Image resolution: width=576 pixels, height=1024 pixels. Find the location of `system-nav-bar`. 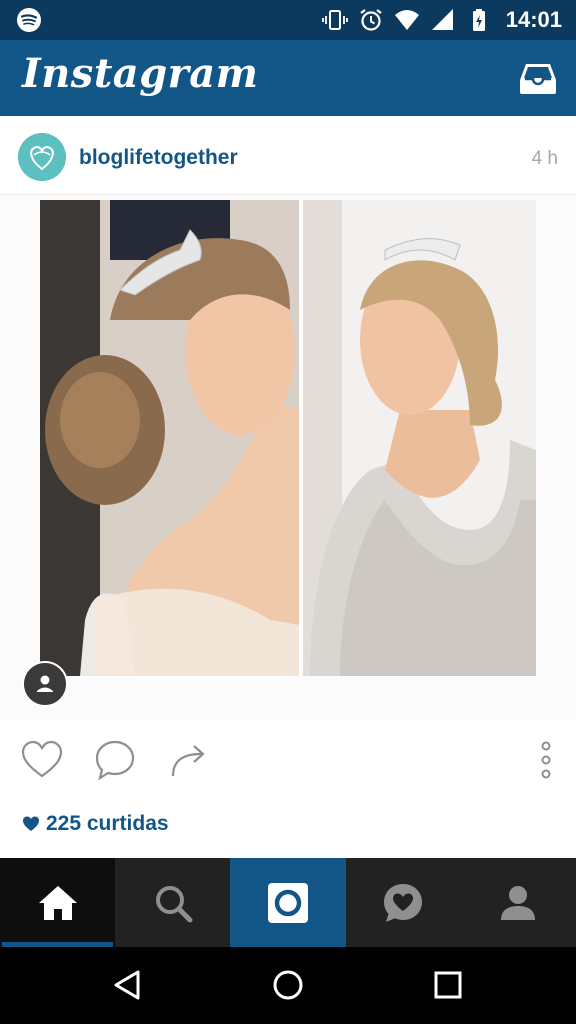

system-nav-bar is located at coordinates (288, 985).